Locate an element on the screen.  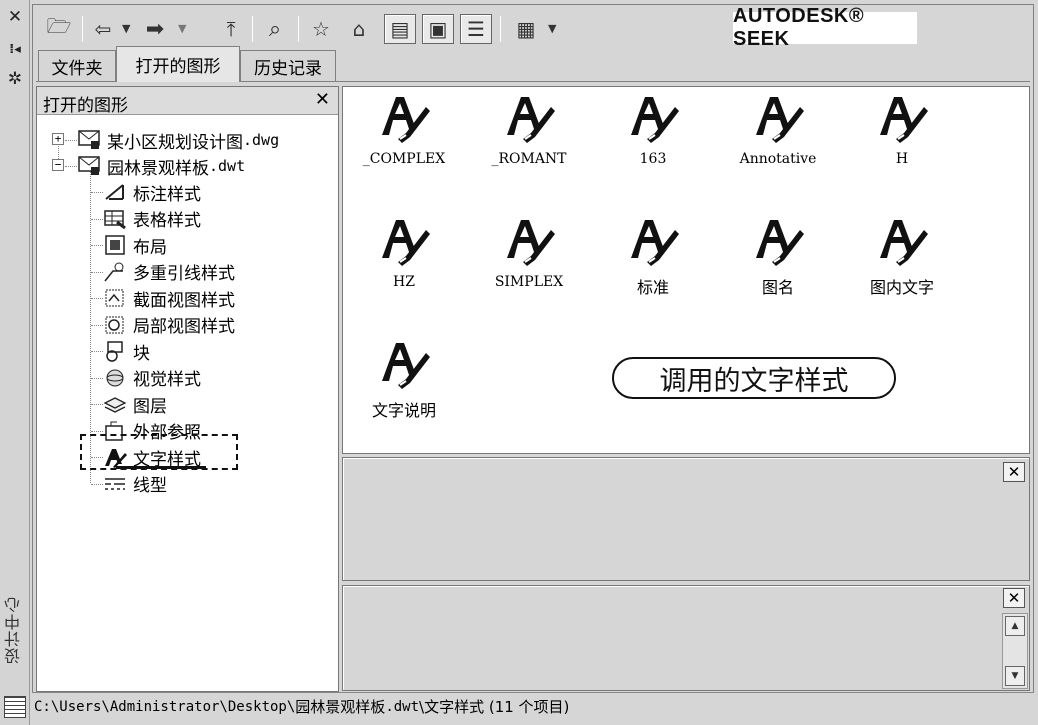
tree-item-linetype: 线型 is located at coordinates (135, 484).